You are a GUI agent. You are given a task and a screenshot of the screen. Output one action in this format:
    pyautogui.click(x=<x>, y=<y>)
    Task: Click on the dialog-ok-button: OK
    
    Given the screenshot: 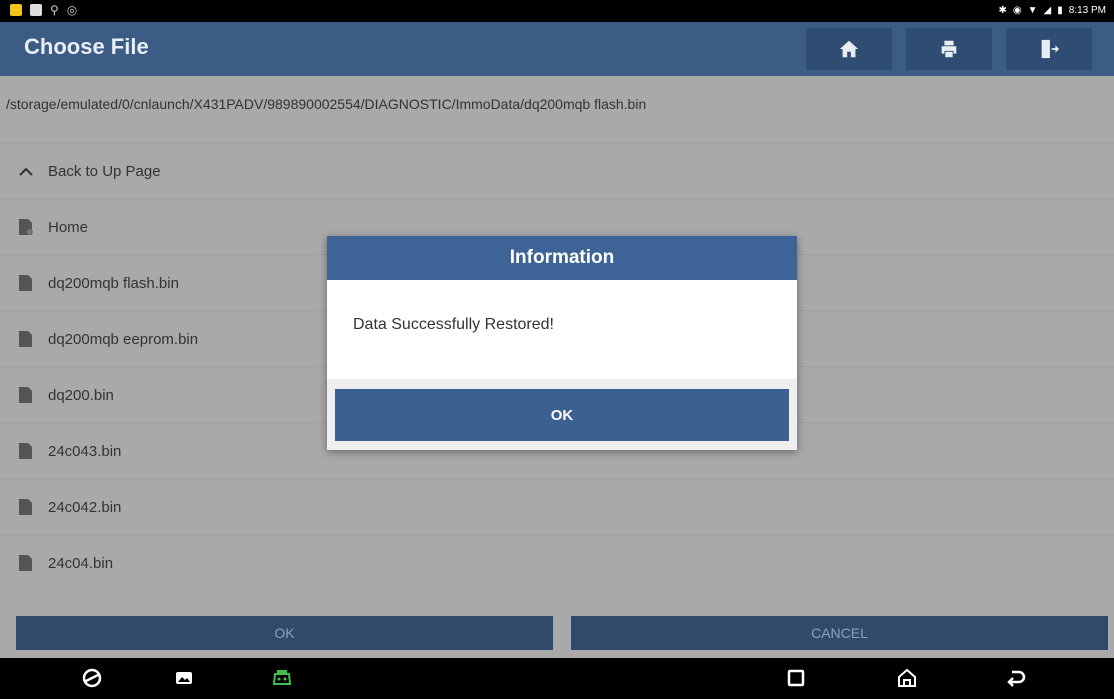 What is the action you would take?
    pyautogui.click(x=562, y=415)
    